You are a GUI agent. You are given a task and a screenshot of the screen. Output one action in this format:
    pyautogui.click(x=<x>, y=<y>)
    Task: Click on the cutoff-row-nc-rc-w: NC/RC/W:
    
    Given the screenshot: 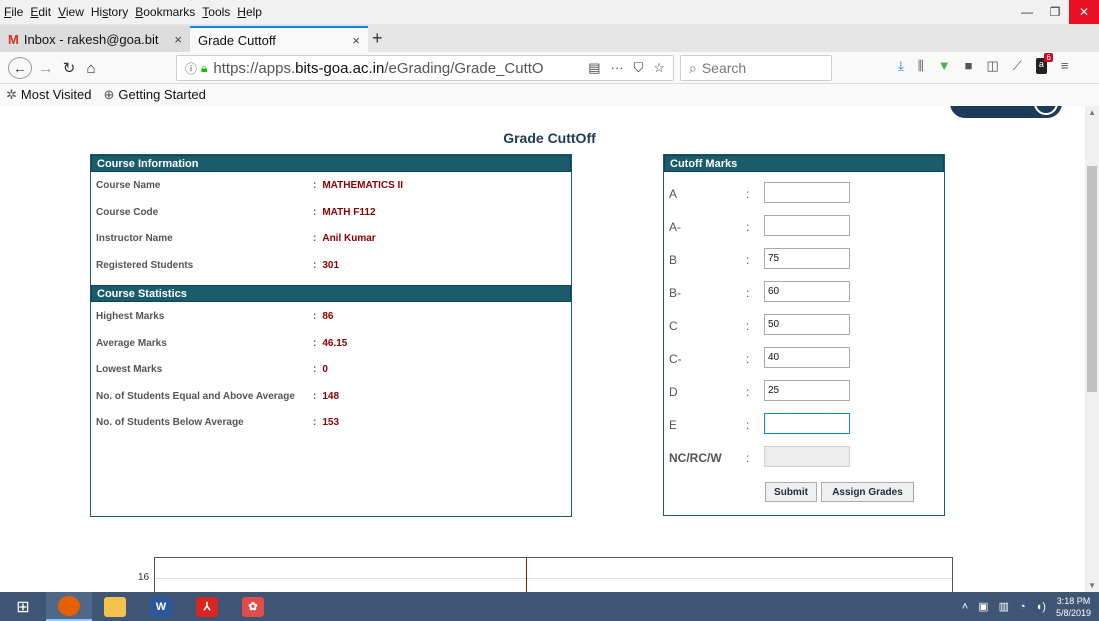 What is the action you would take?
    pyautogui.click(x=804, y=458)
    